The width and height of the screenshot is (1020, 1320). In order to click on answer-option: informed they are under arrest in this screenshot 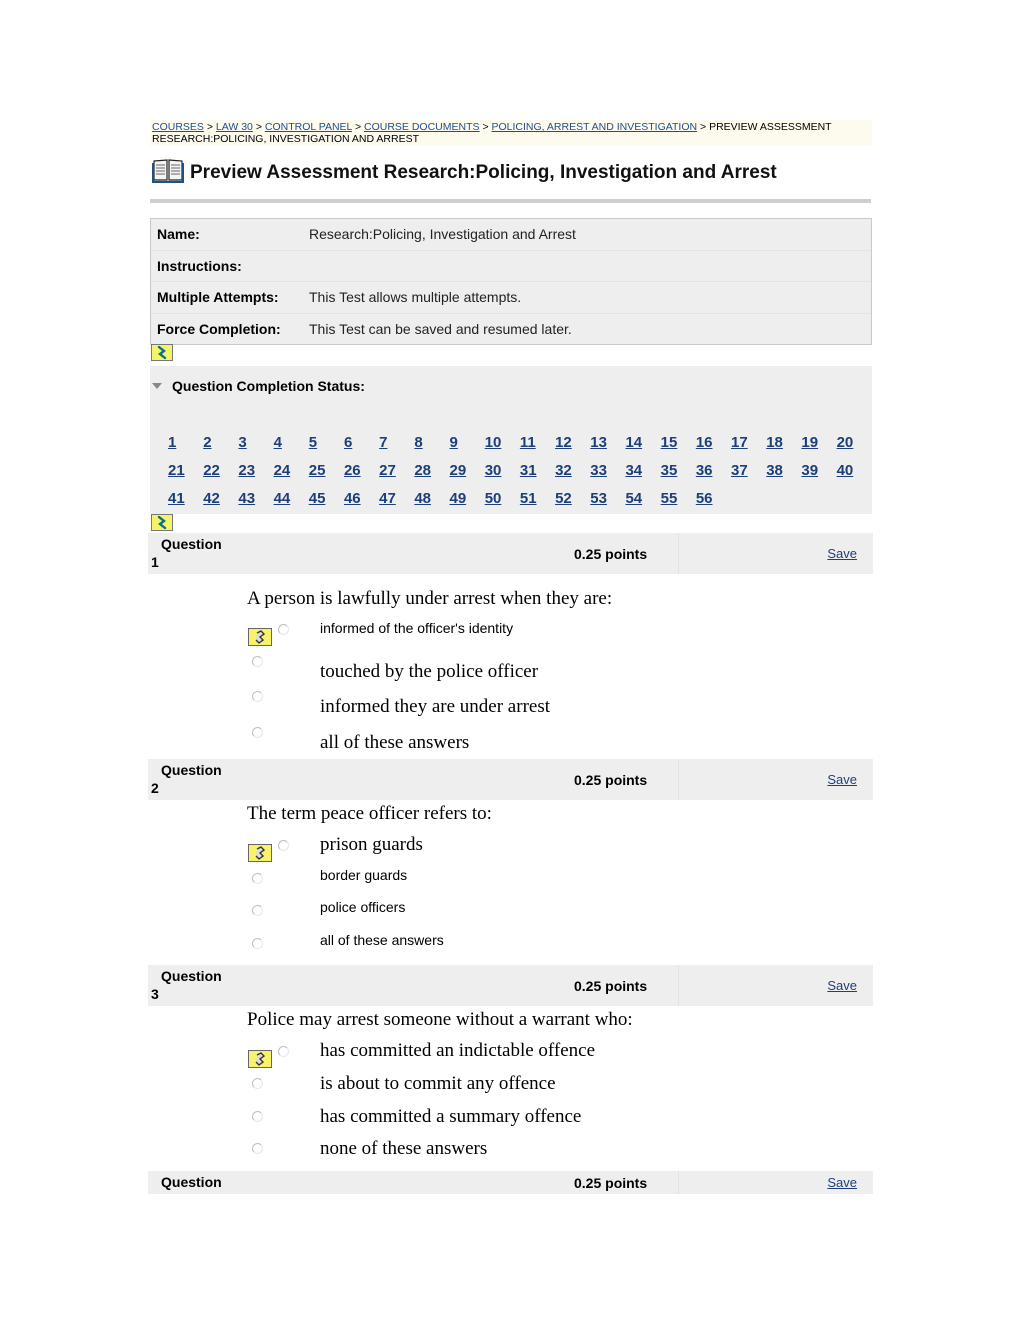, I will do `click(448, 706)`.